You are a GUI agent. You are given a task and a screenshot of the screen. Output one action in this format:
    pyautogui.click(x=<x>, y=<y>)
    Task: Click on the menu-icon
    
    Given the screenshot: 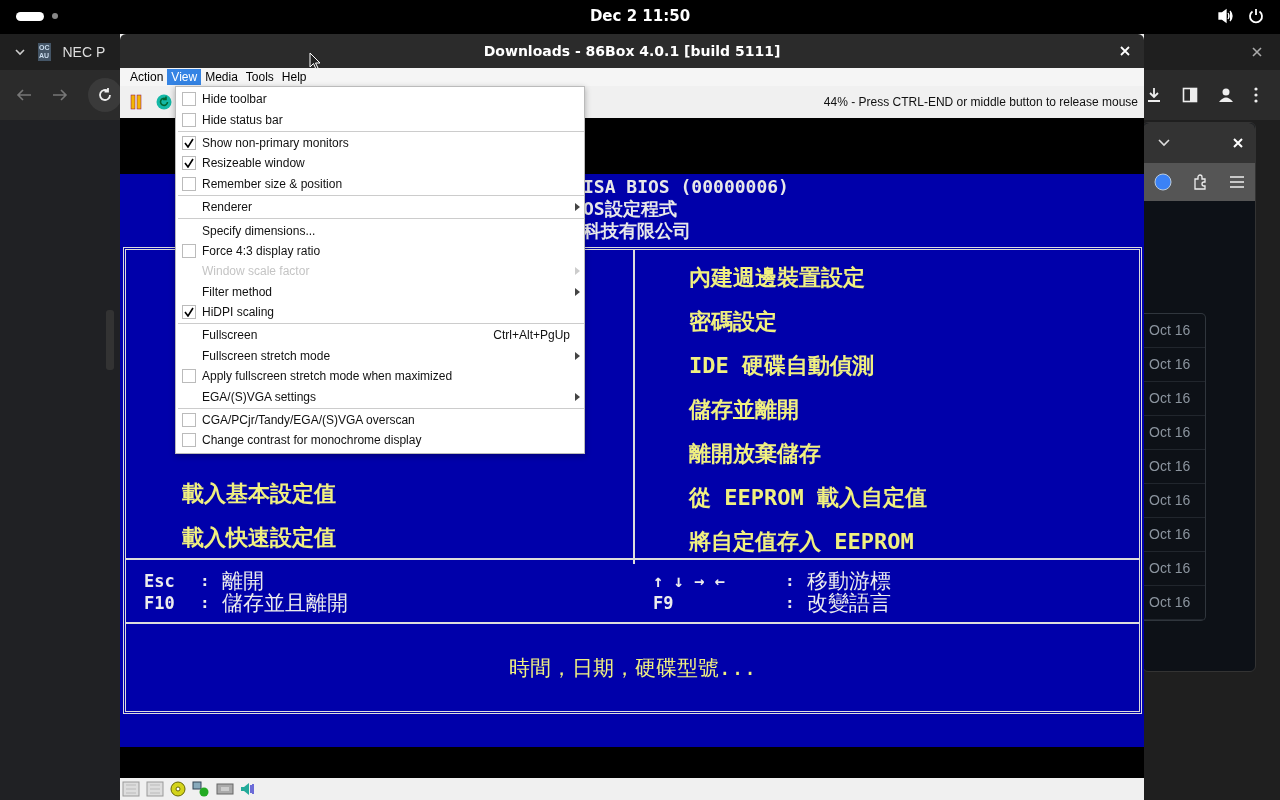 What is the action you would take?
    pyautogui.click(x=1237, y=182)
    